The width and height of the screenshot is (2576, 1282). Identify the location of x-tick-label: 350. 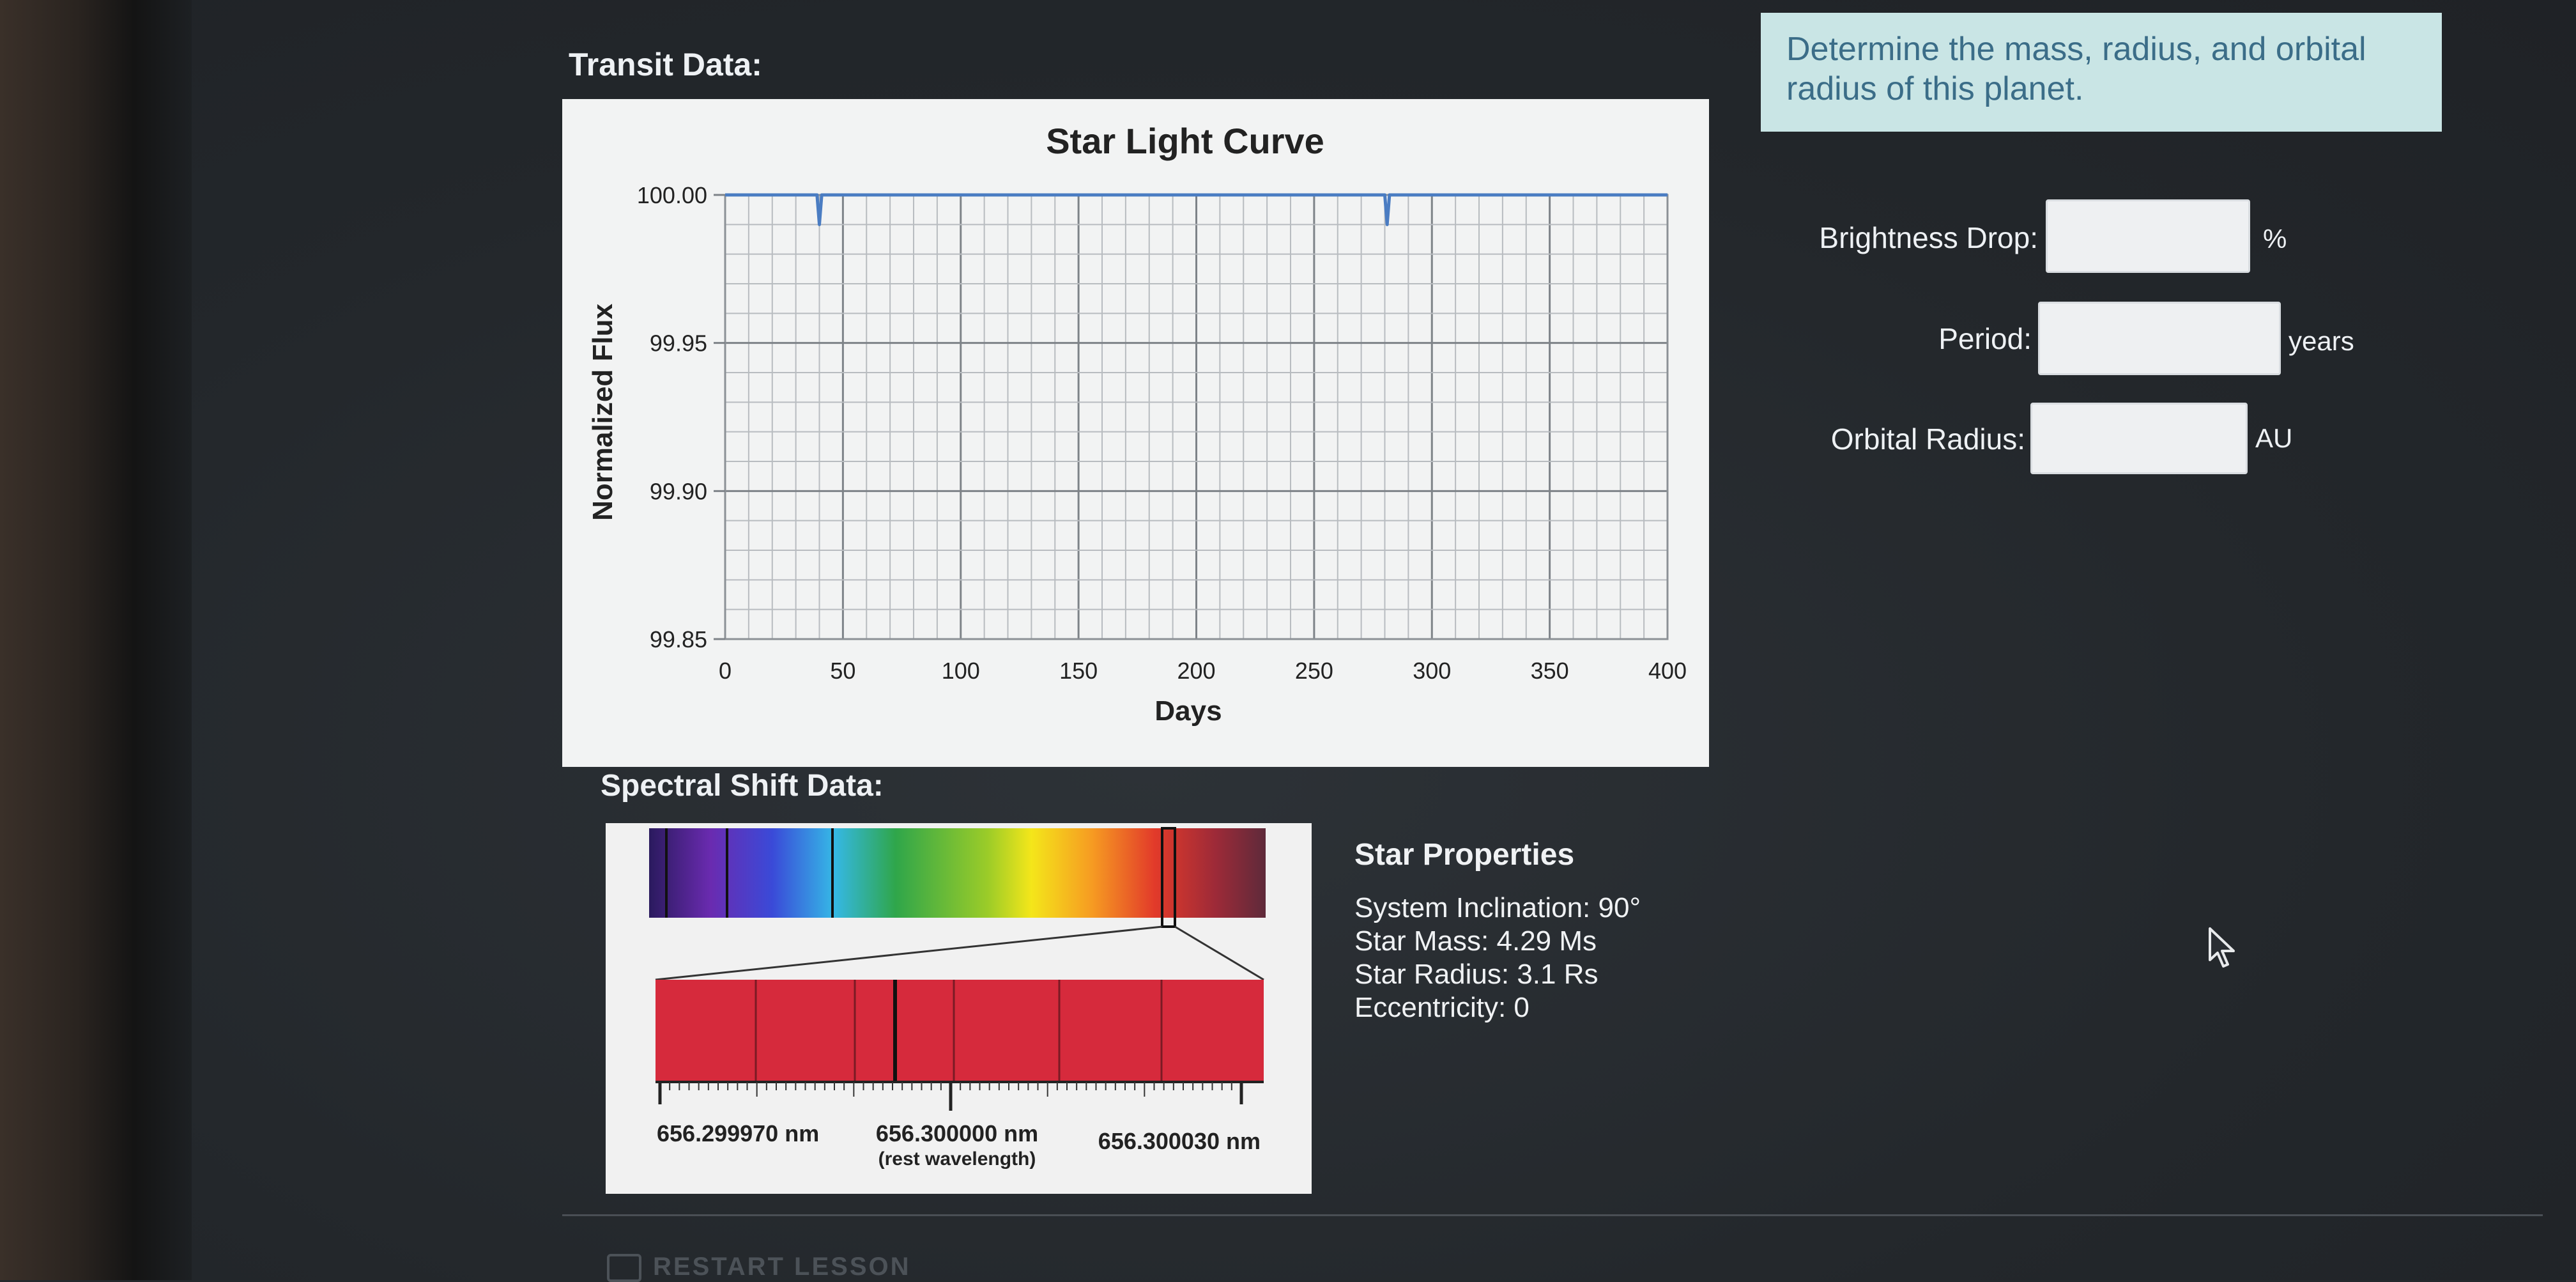
(1550, 671).